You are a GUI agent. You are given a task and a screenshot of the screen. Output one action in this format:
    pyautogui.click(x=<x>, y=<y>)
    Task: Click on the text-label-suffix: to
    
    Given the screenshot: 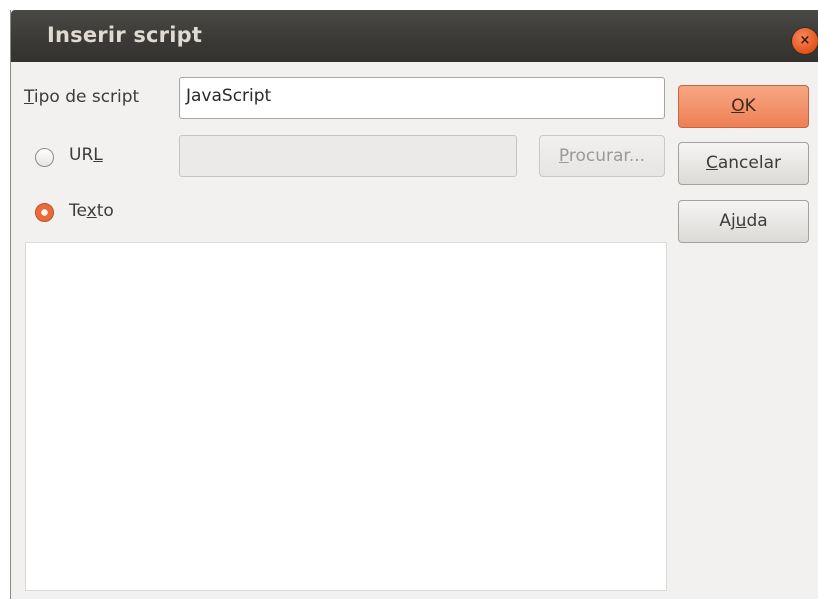 What is the action you would take?
    pyautogui.click(x=105, y=211)
    